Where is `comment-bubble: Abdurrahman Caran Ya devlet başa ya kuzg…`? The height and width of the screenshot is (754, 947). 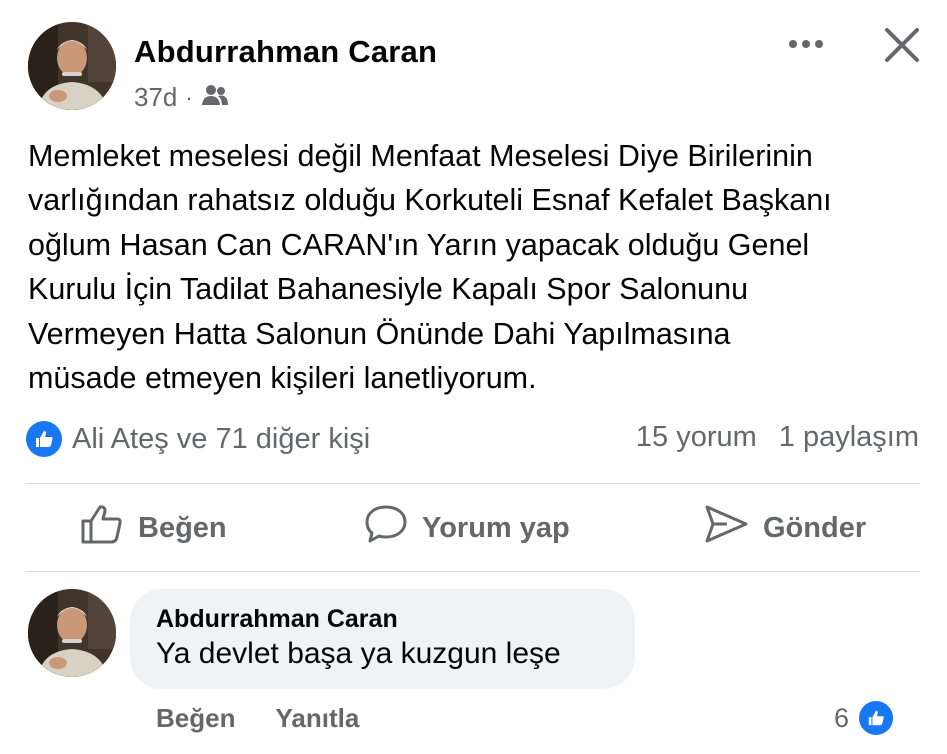
comment-bubble: Abdurrahman Caran Ya devlet başa ya kuzg… is located at coordinates (382, 639).